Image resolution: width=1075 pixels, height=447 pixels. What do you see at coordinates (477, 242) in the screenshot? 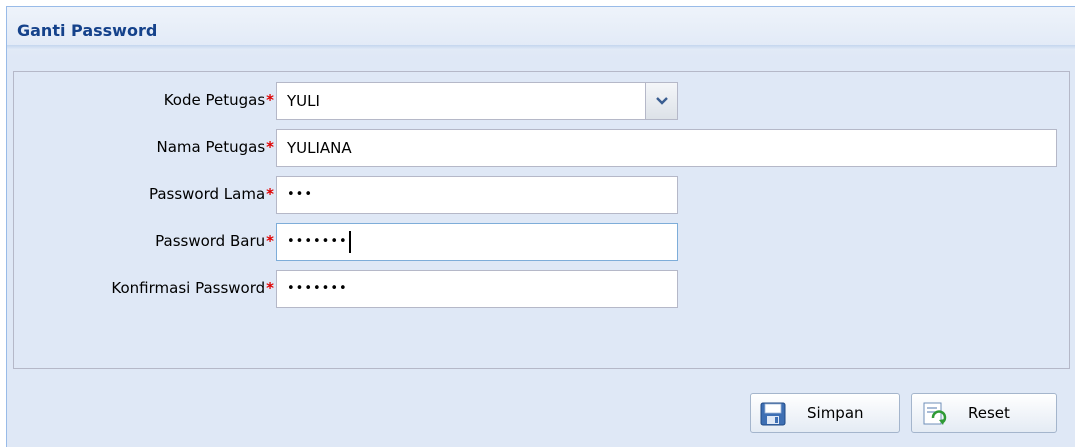
I see `password-baru-input: •••••••` at bounding box center [477, 242].